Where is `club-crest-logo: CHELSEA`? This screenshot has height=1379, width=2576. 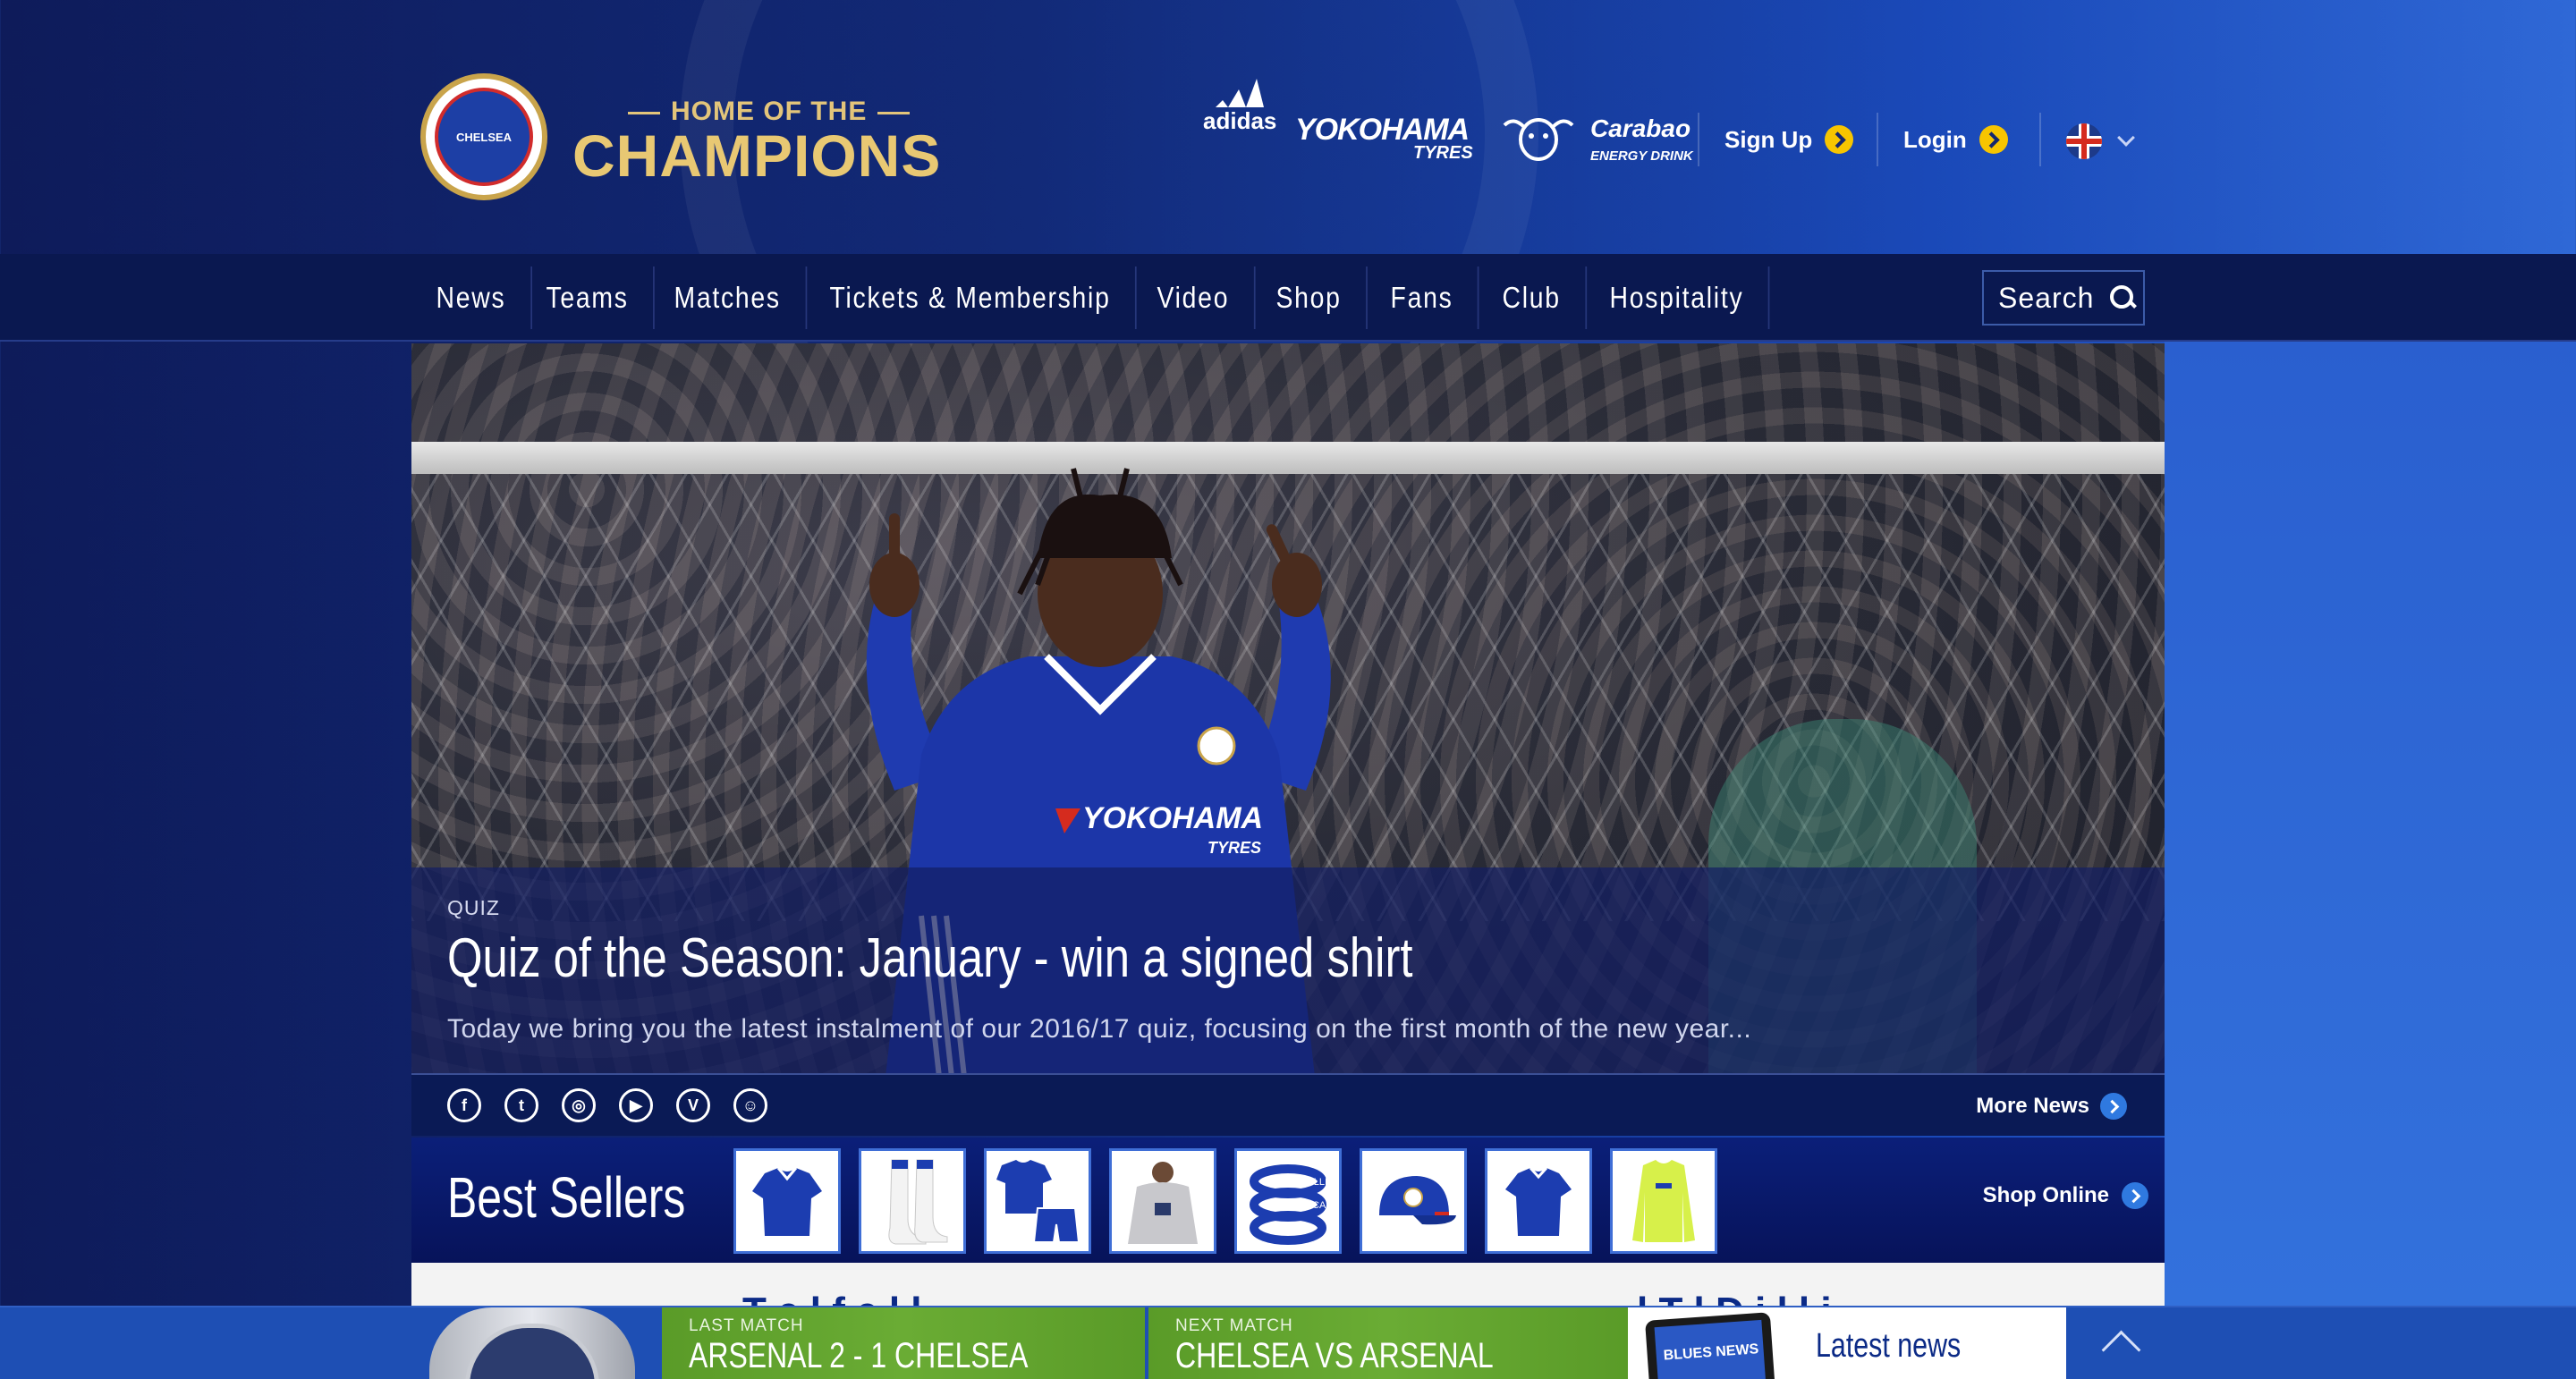
club-crest-logo: CHELSEA is located at coordinates (483, 136).